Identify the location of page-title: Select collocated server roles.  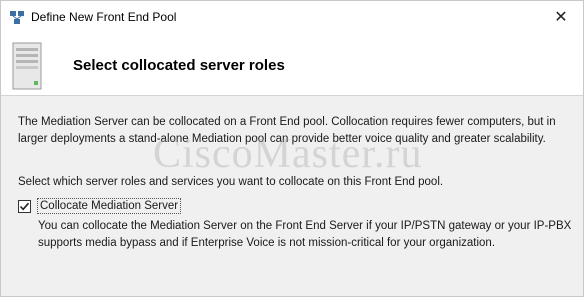
(179, 65).